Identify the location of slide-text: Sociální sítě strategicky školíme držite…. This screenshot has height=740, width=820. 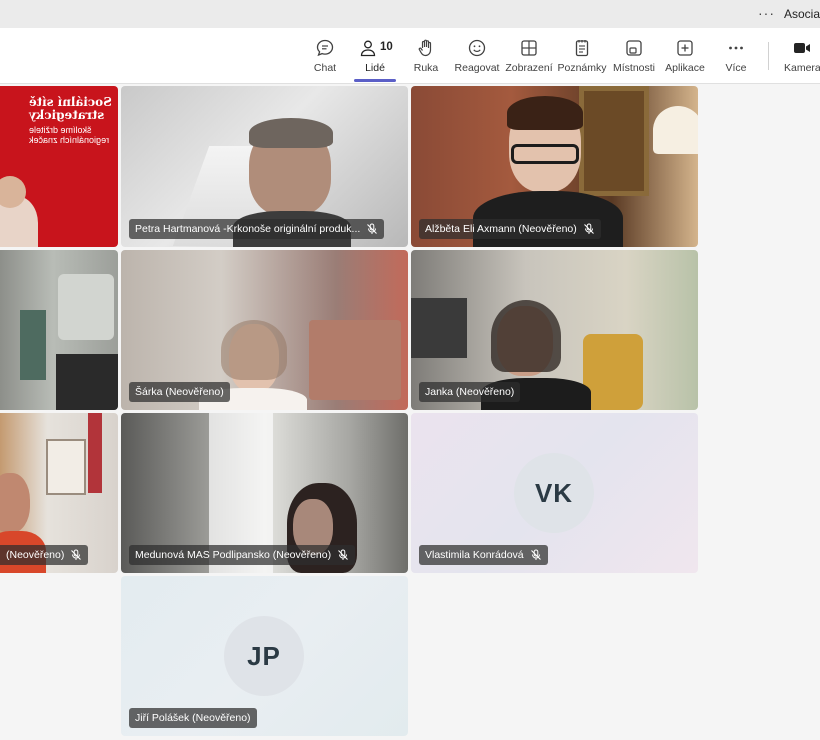
(70, 120).